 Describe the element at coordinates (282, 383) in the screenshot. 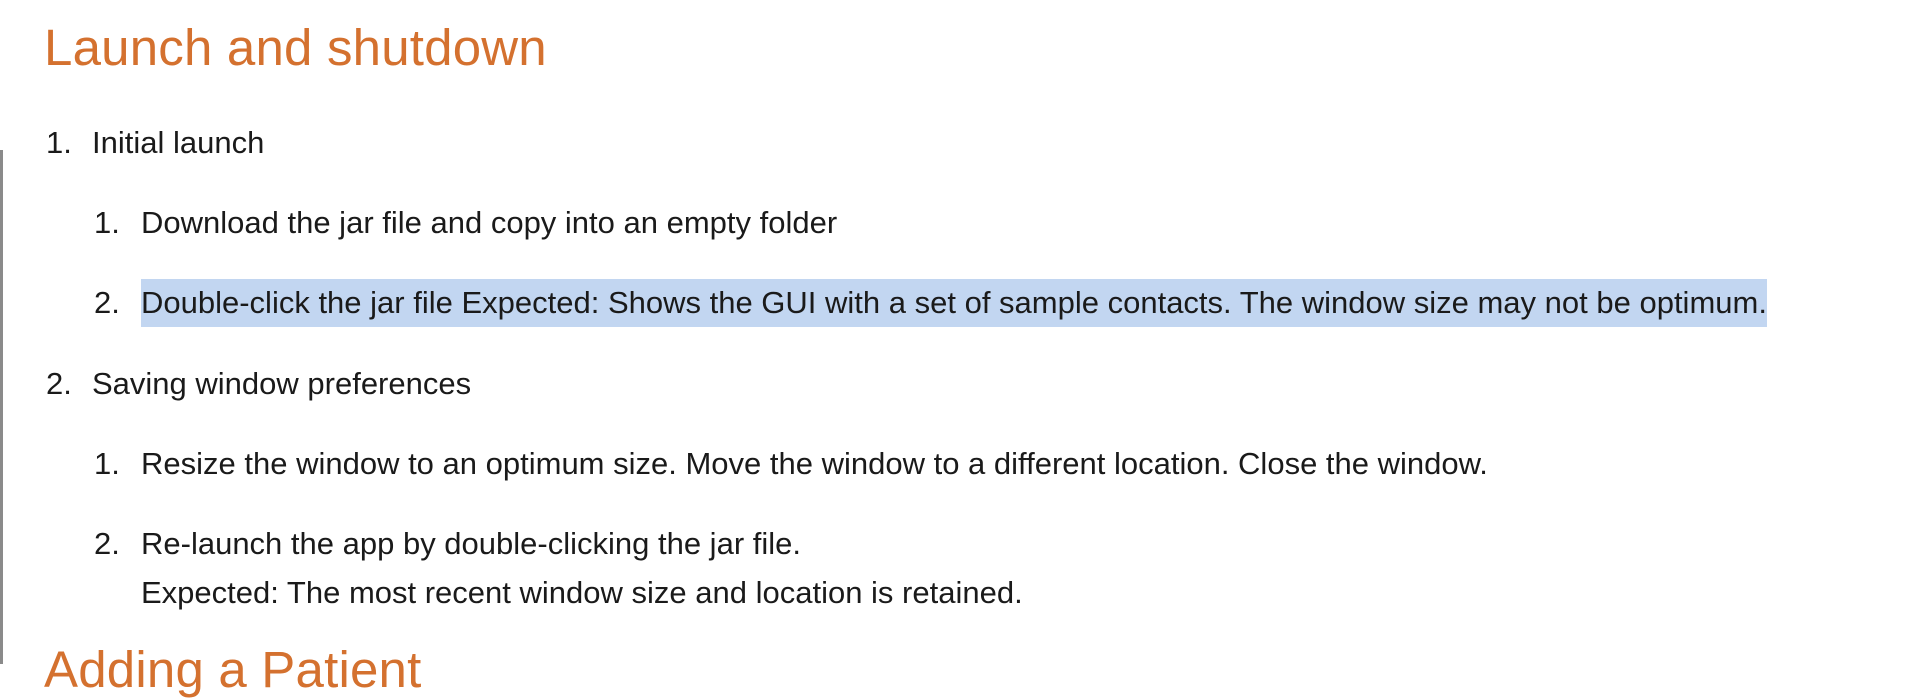

I see `list-item-title: Saving window preferences` at that location.